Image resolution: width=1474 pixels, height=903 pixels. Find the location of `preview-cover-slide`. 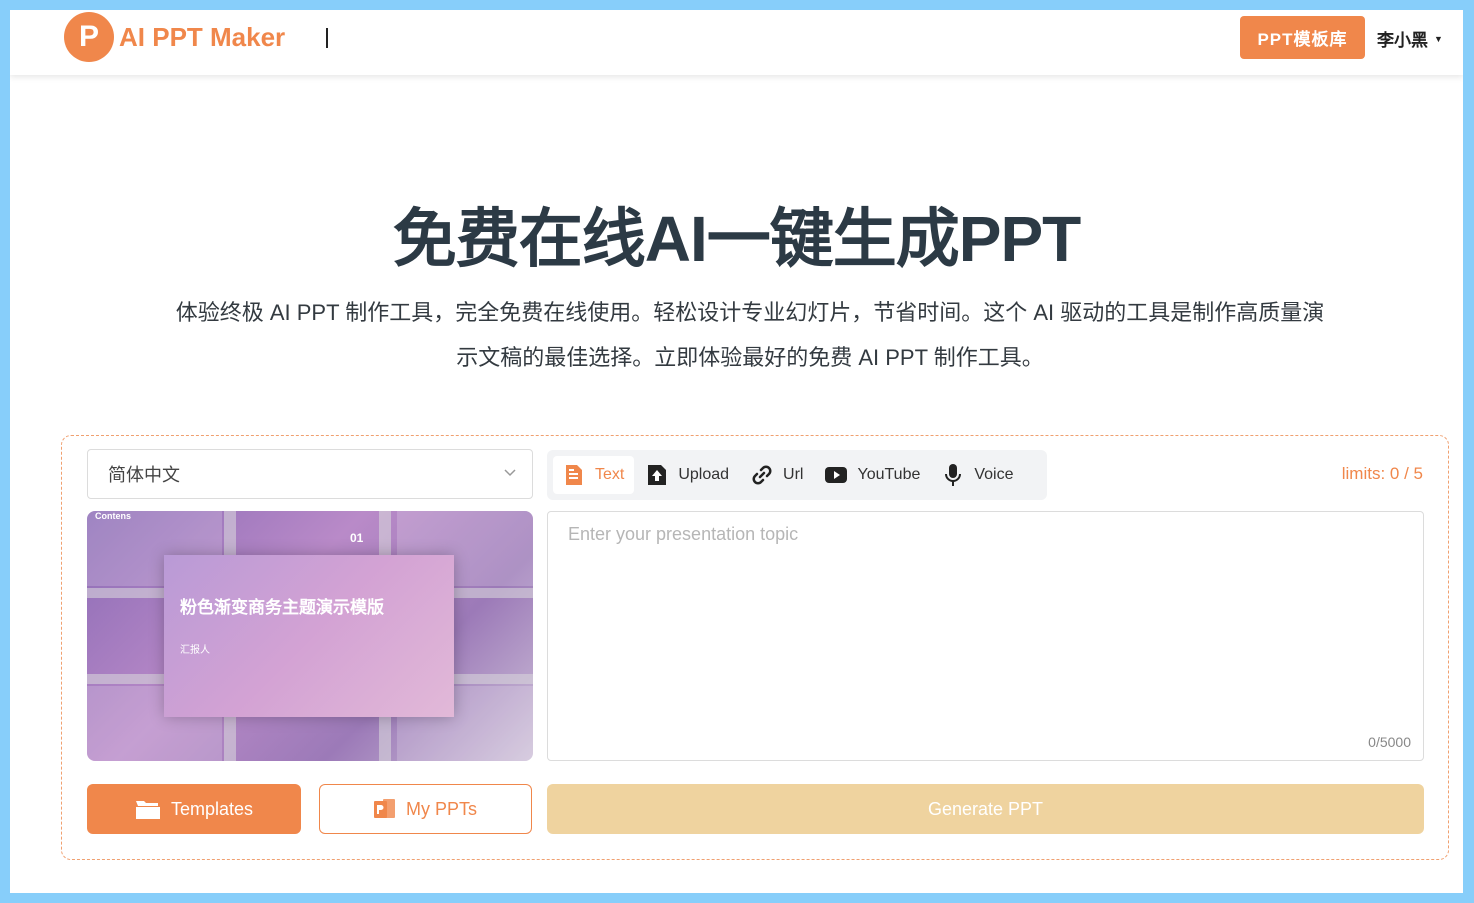

preview-cover-slide is located at coordinates (309, 636).